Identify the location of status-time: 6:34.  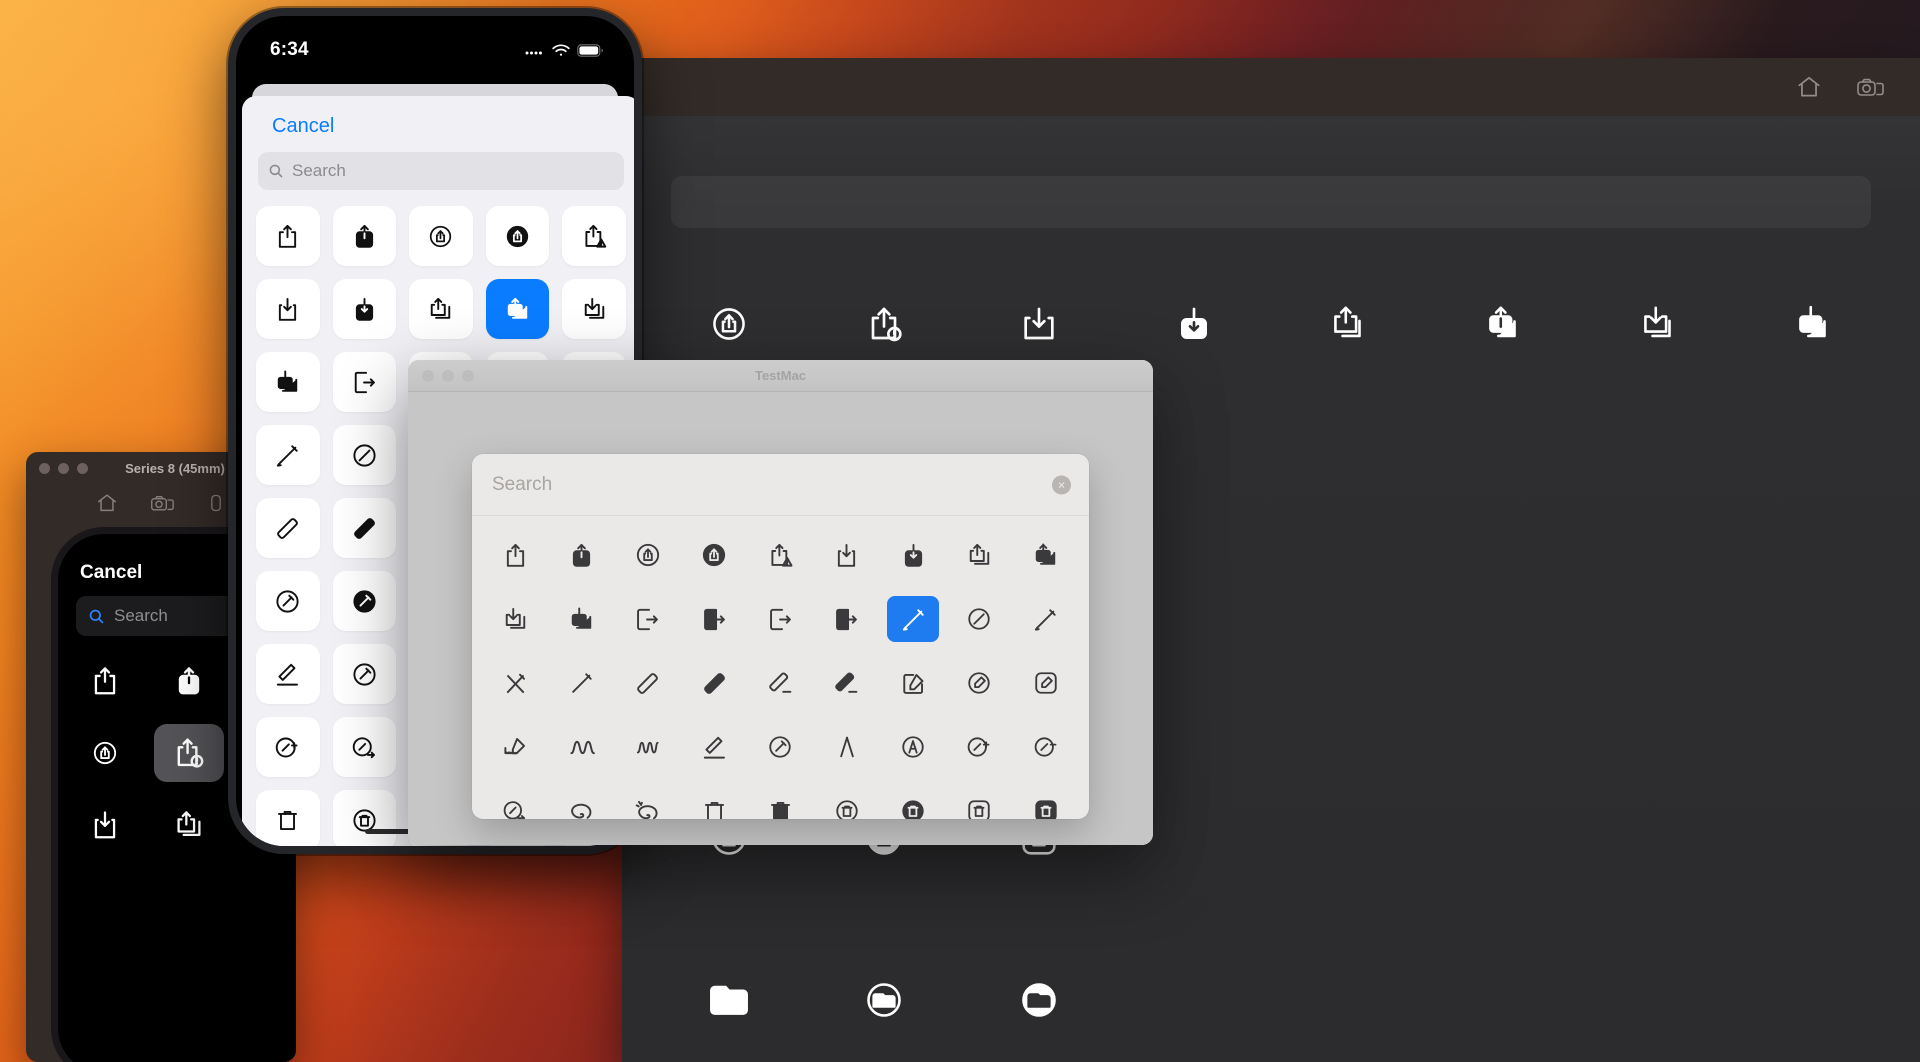
(289, 49).